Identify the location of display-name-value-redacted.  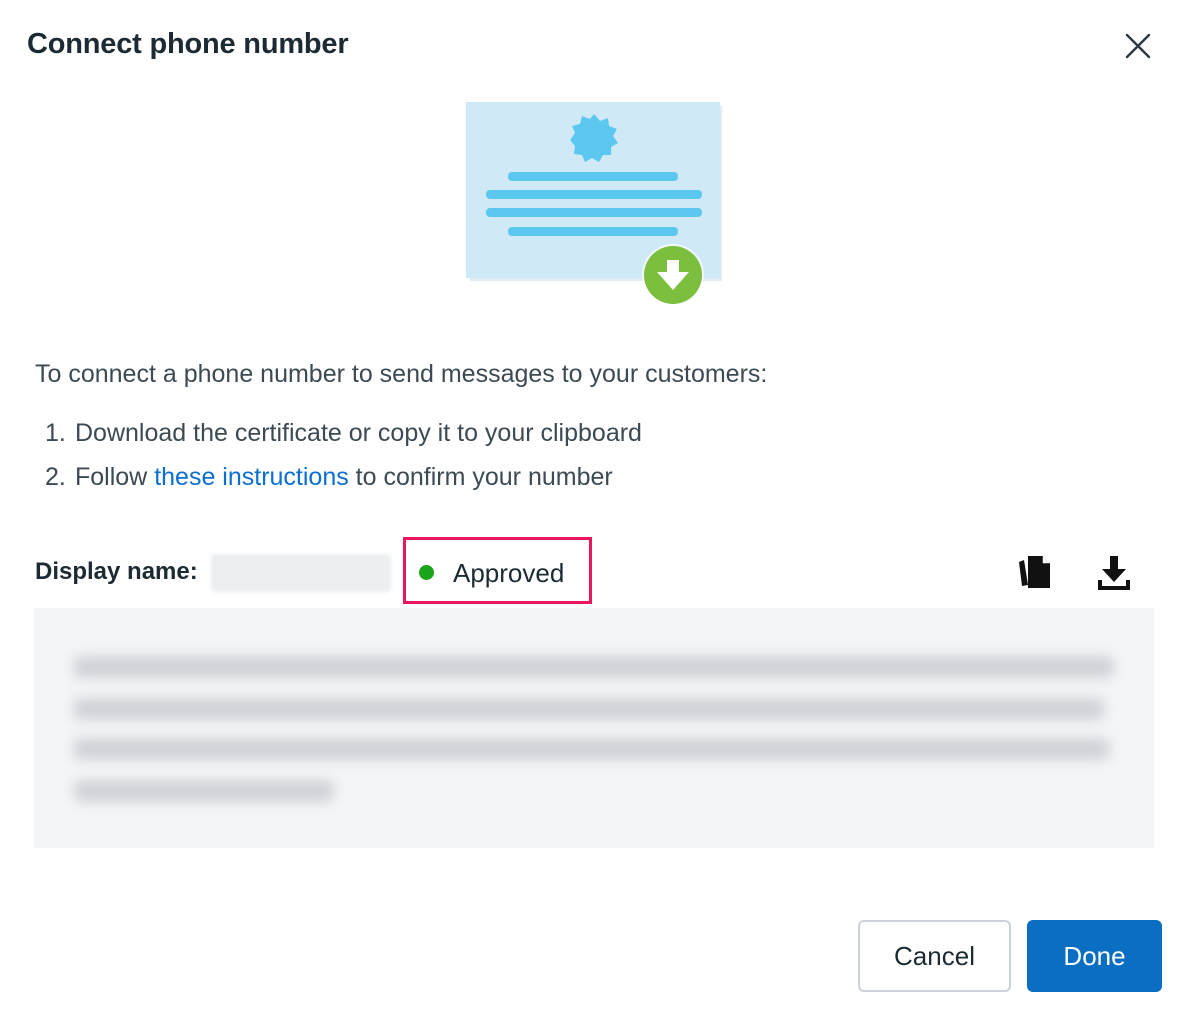
(301, 573).